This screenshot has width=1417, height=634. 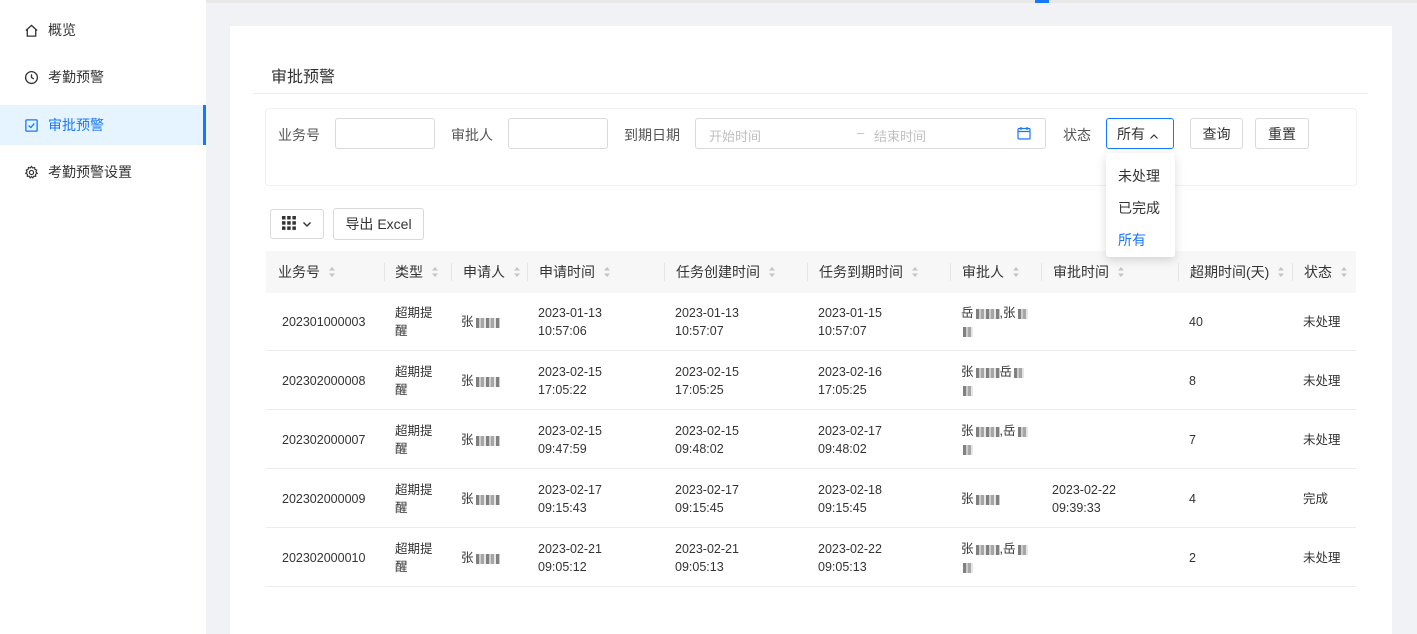 What do you see at coordinates (1024, 133) in the screenshot?
I see `calendar-icon` at bounding box center [1024, 133].